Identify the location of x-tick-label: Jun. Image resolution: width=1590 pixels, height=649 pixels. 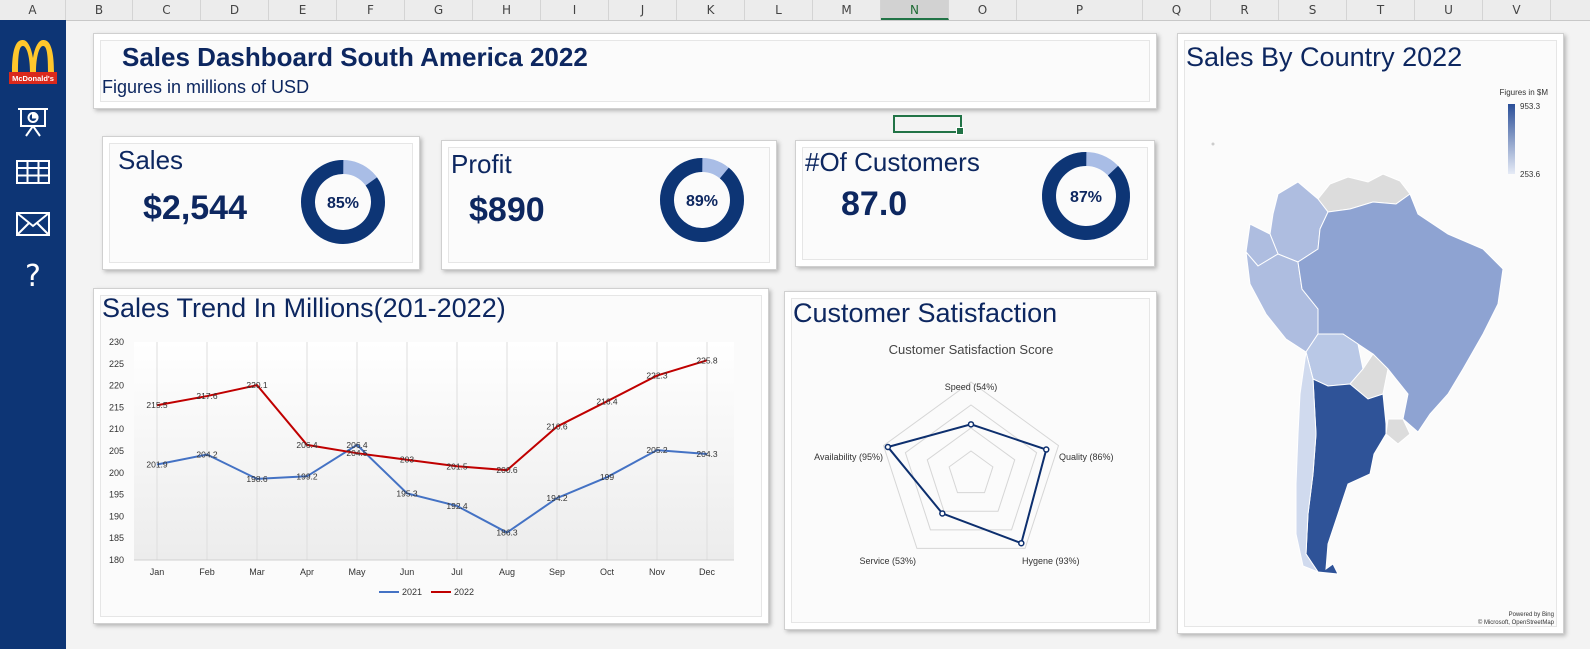
(407, 572).